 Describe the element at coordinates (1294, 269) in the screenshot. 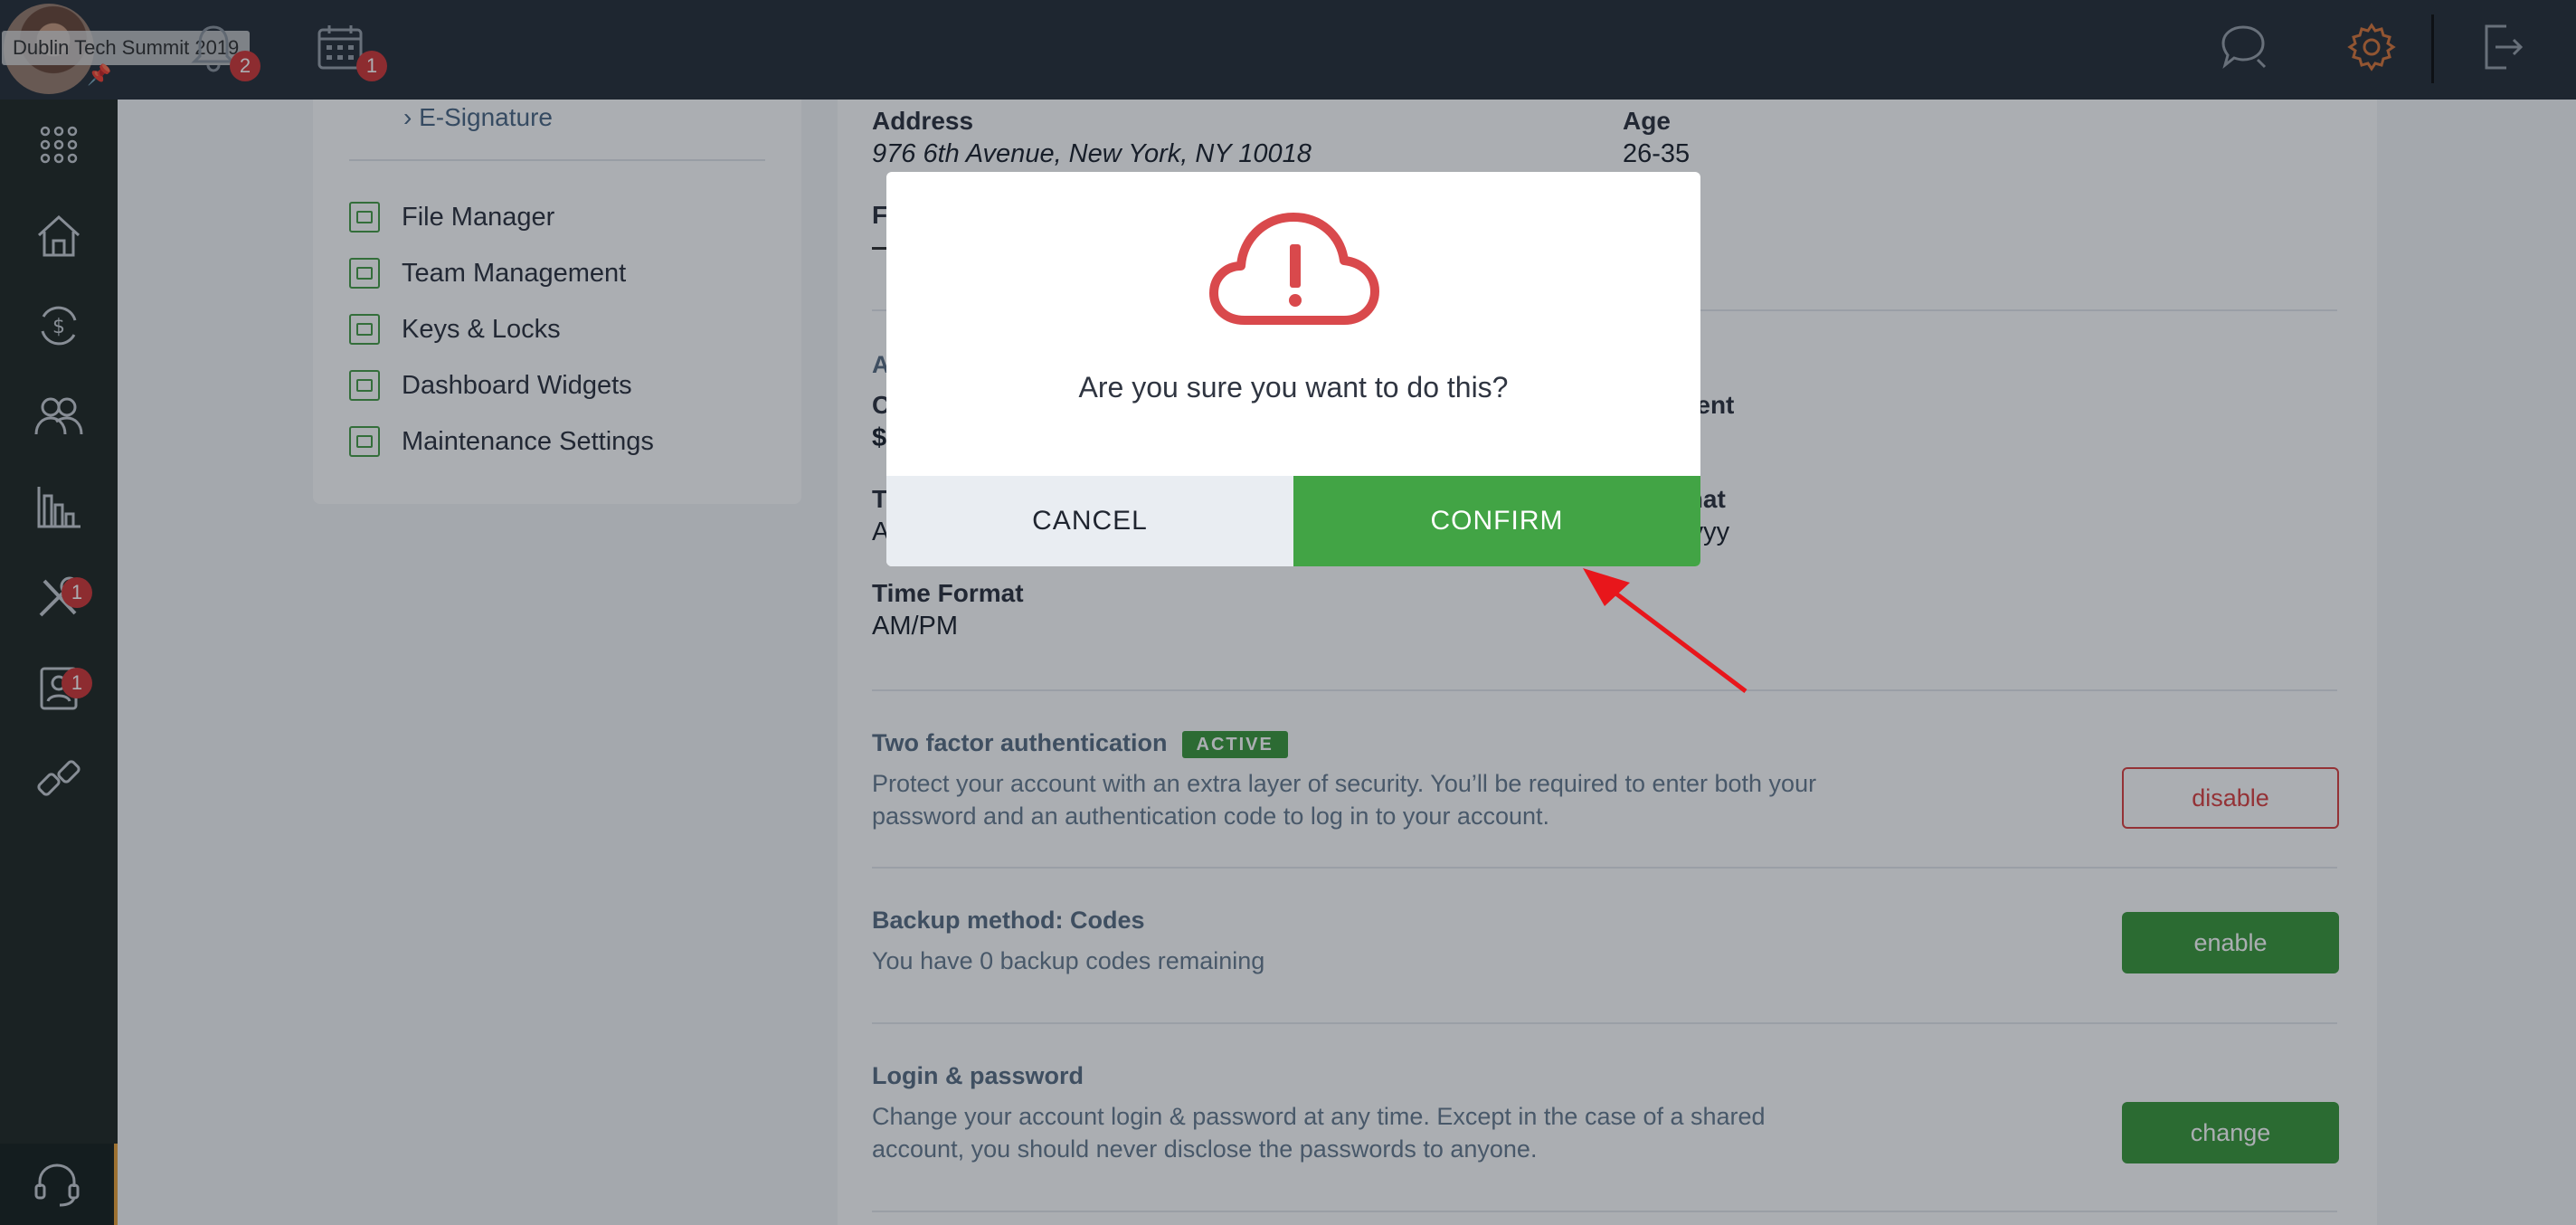

I see `cloud-alert-icon` at that location.